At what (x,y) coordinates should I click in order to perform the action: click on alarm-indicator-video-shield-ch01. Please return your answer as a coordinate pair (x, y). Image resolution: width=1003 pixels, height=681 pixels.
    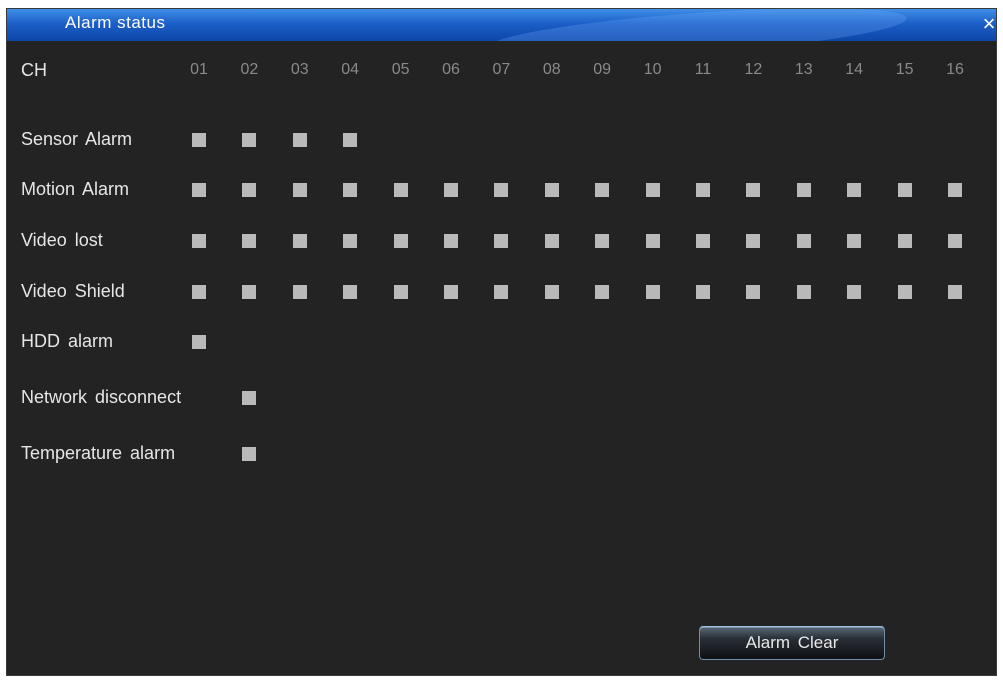
    Looking at the image, I should click on (199, 292).